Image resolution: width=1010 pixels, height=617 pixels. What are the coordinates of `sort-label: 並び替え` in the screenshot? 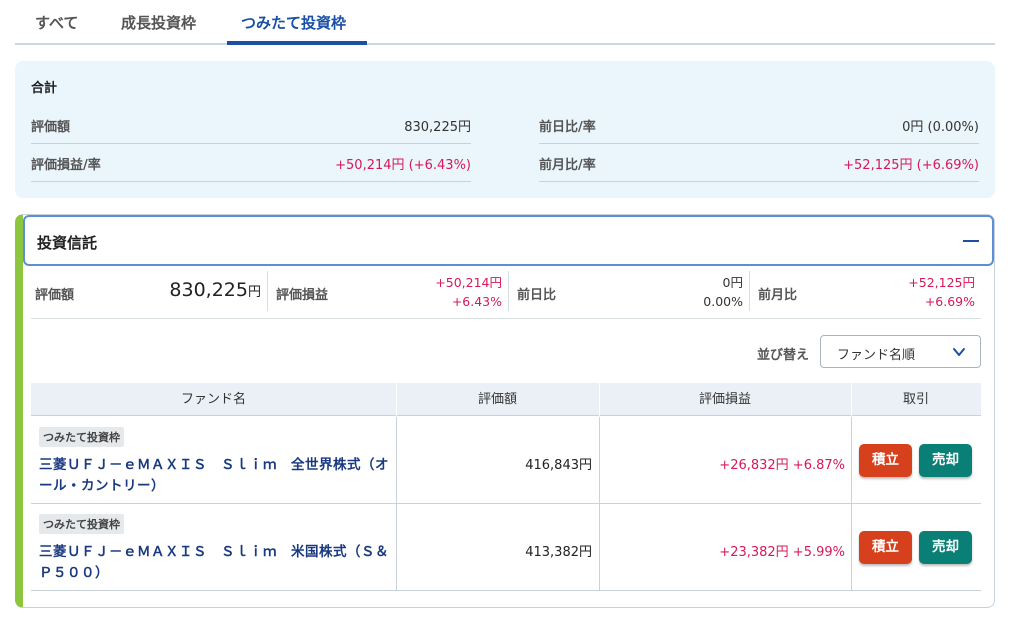 It's located at (783, 355).